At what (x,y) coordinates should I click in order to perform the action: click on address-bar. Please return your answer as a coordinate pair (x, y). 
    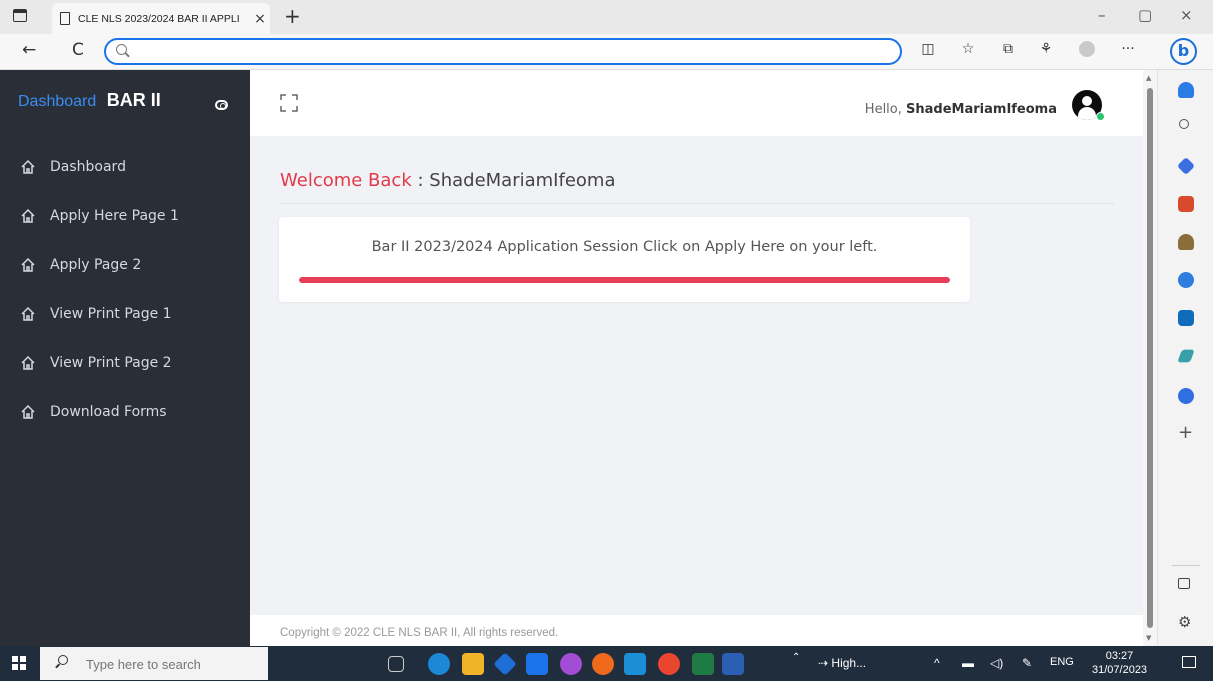
    Looking at the image, I should click on (503, 51).